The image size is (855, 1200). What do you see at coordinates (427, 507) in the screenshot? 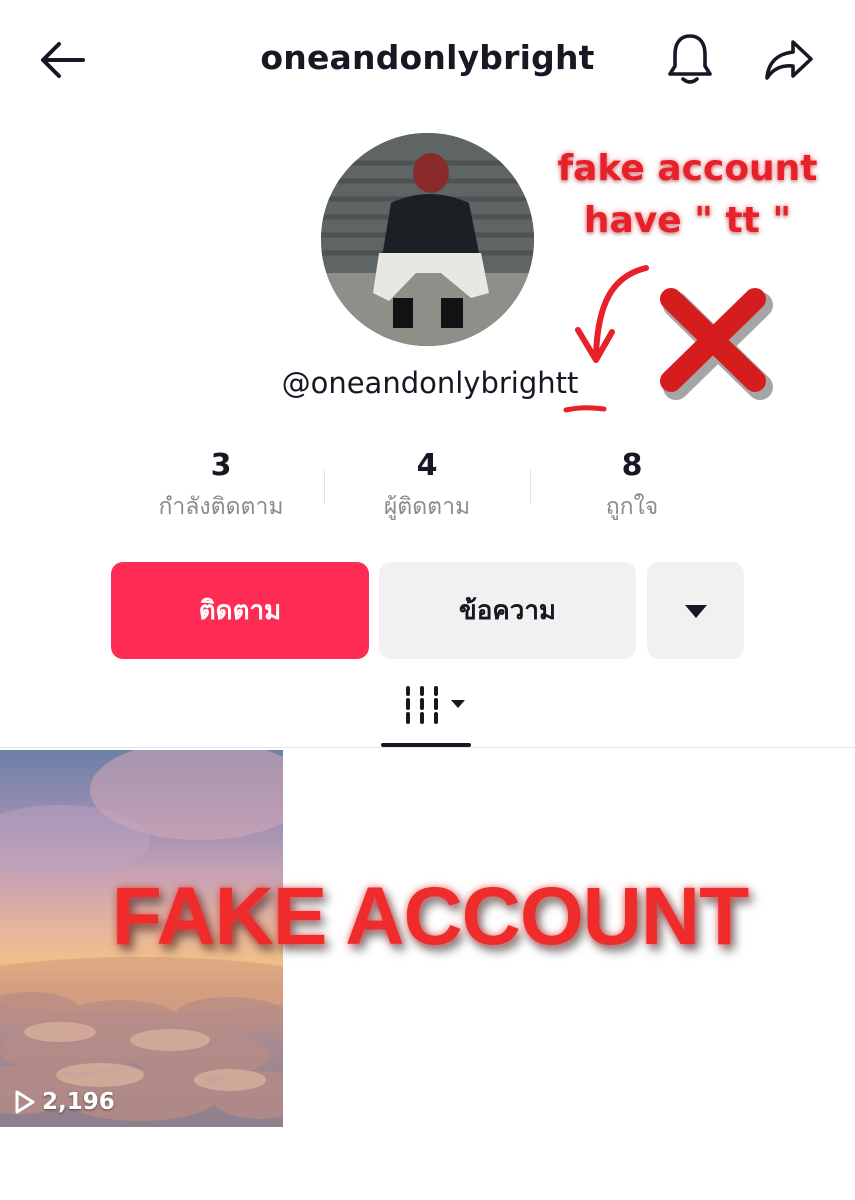
I see `followers-label: ผู้ติดตาม` at bounding box center [427, 507].